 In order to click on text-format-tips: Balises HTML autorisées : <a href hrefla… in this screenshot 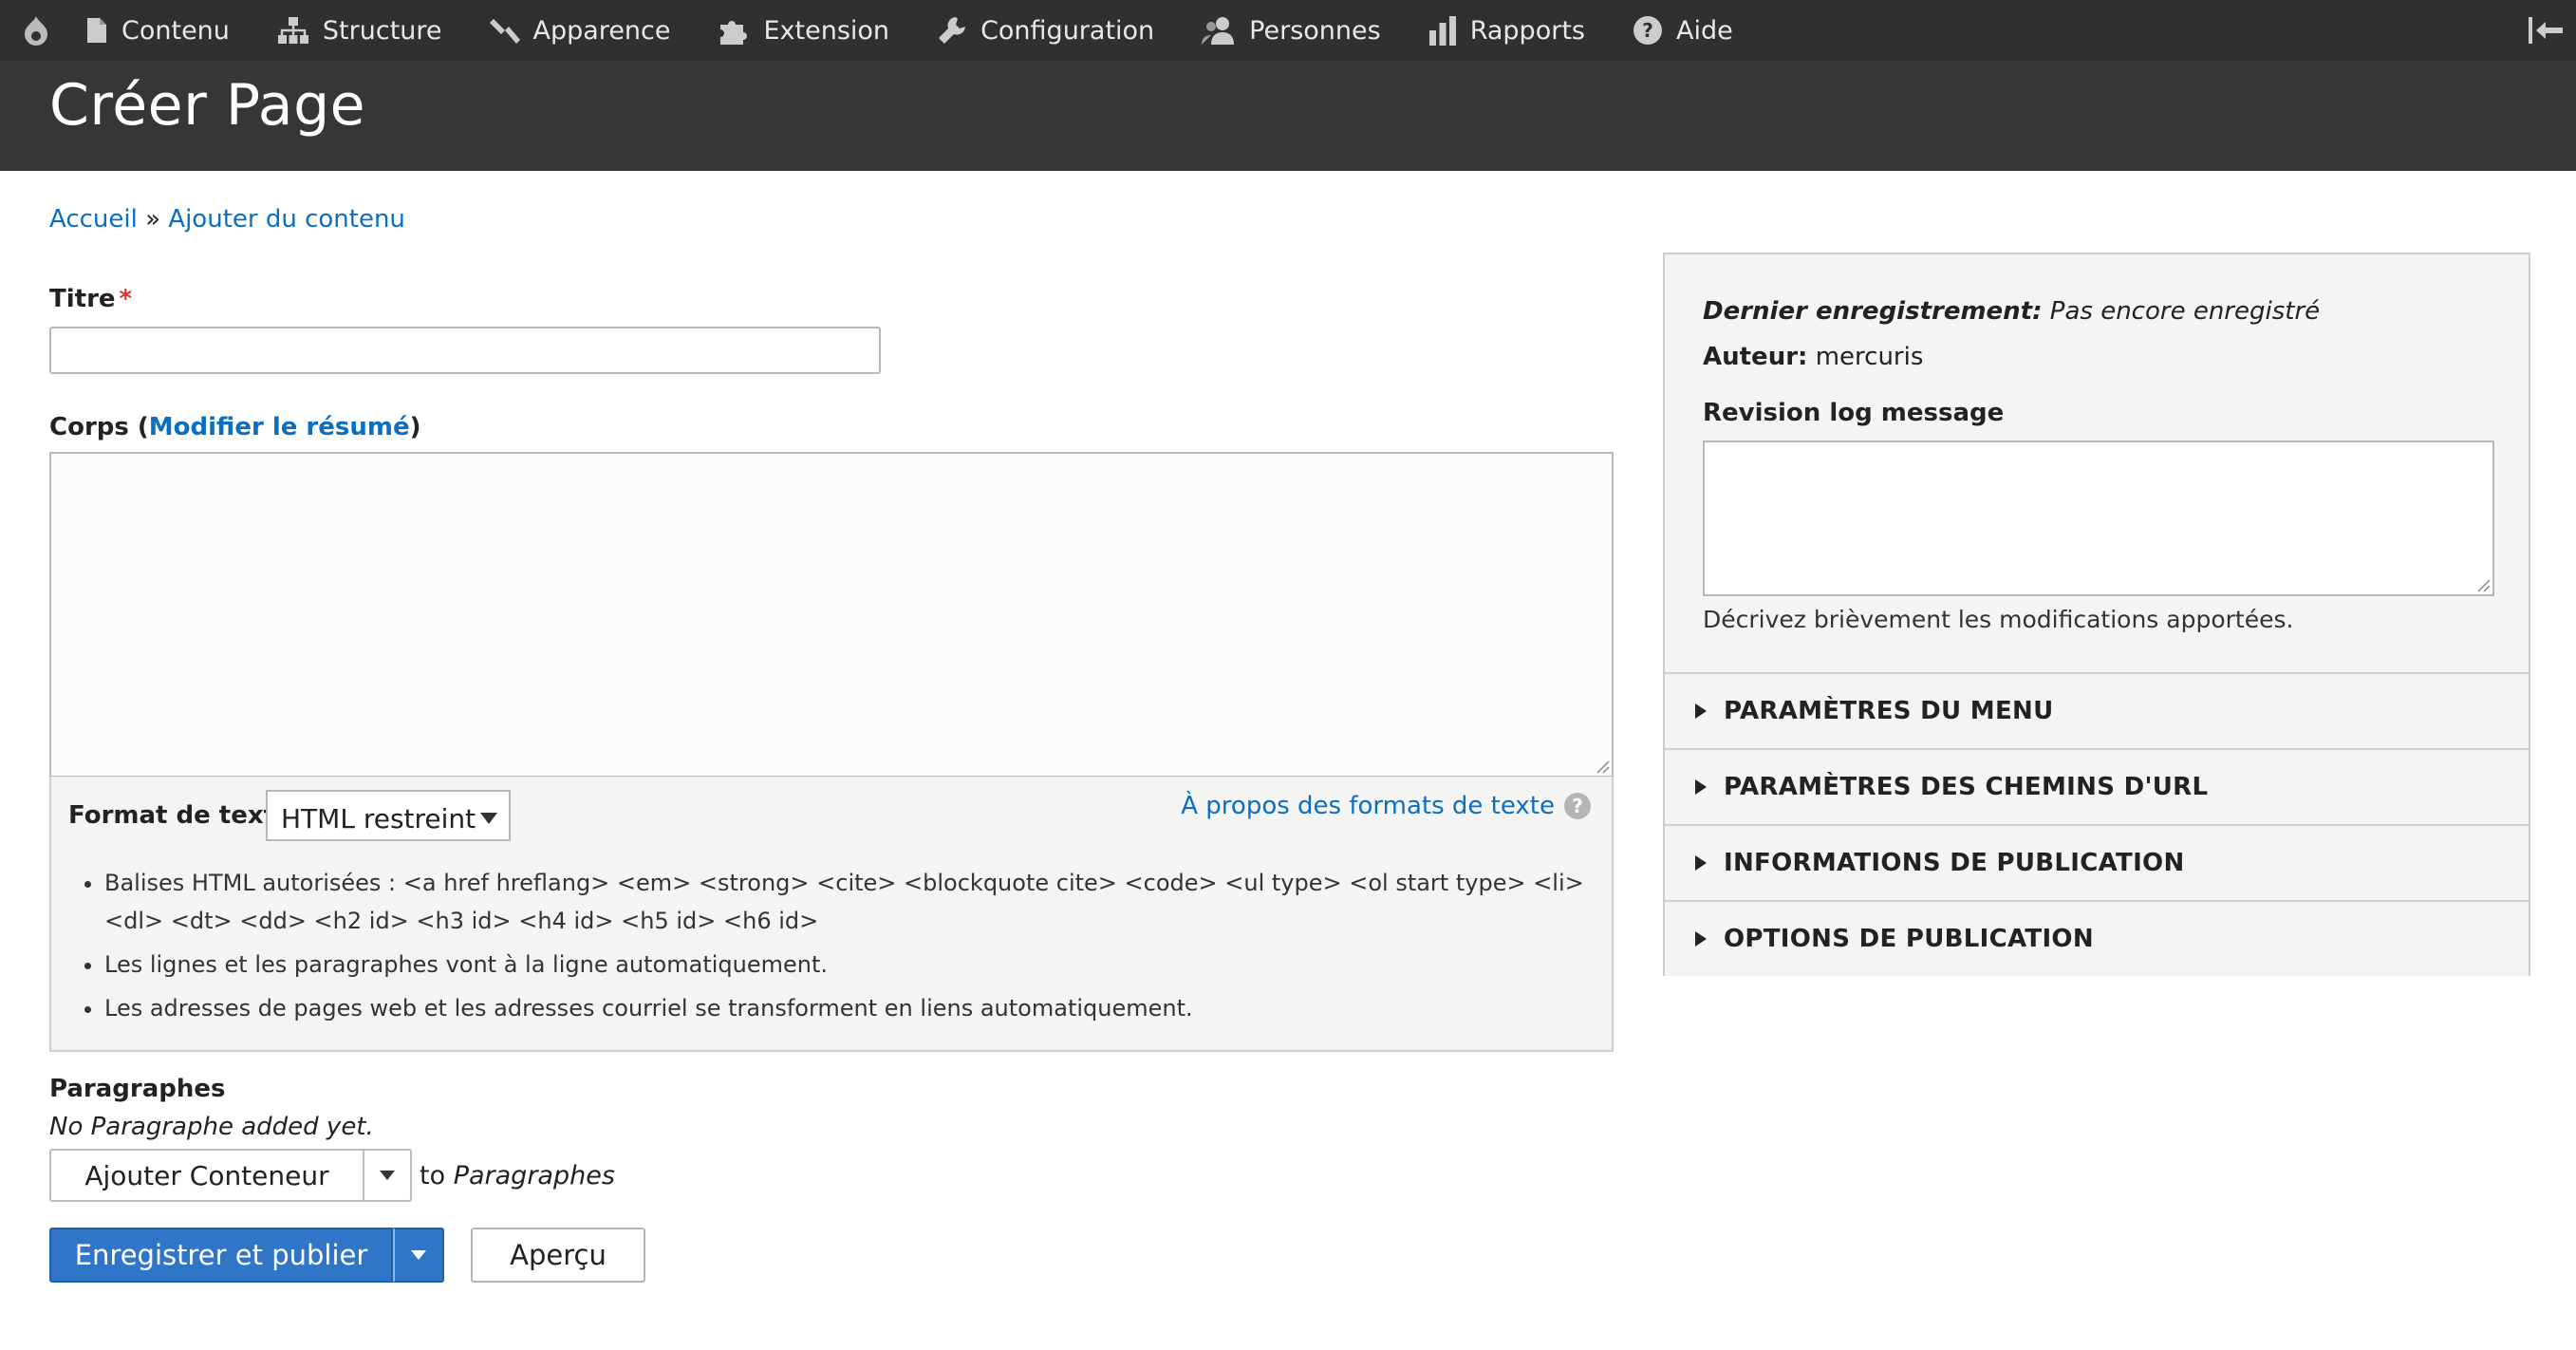, I will do `click(847, 948)`.